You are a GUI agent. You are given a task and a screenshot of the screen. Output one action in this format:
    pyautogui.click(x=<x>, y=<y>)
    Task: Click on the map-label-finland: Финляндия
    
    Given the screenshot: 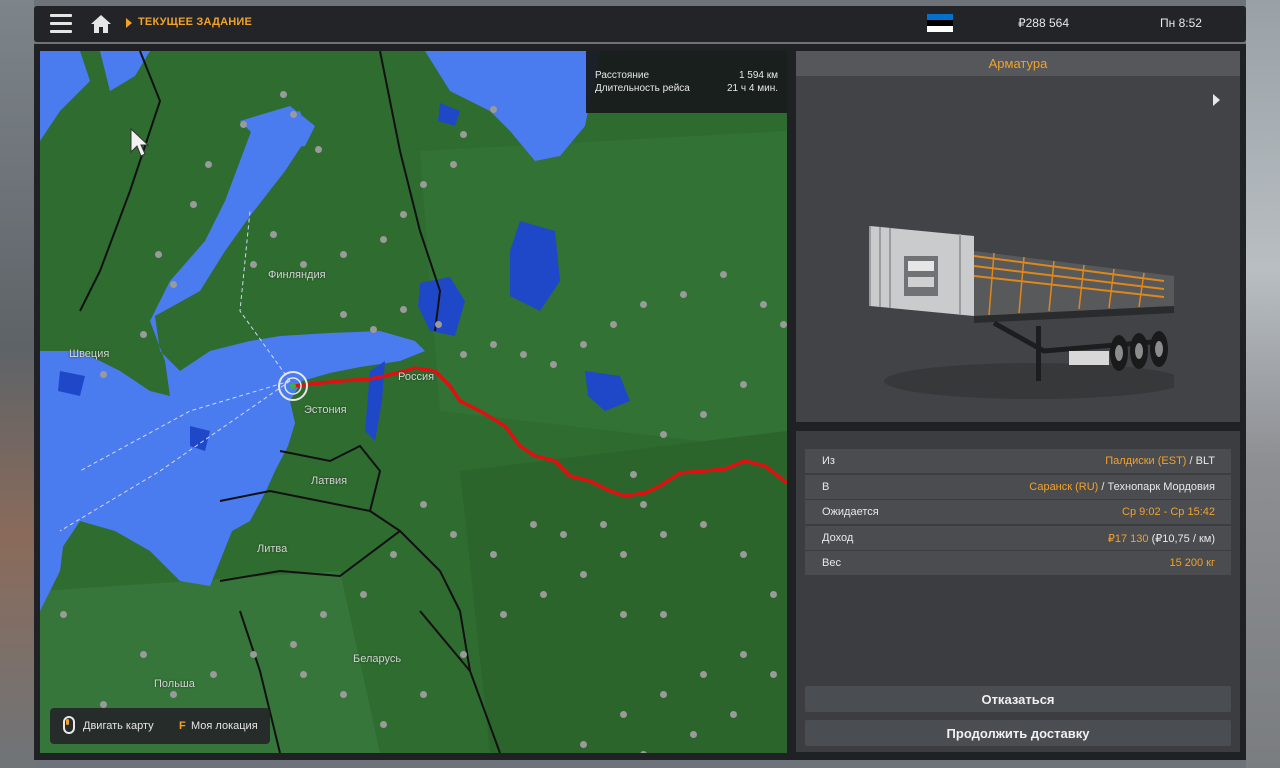 What is the action you would take?
    pyautogui.click(x=297, y=275)
    